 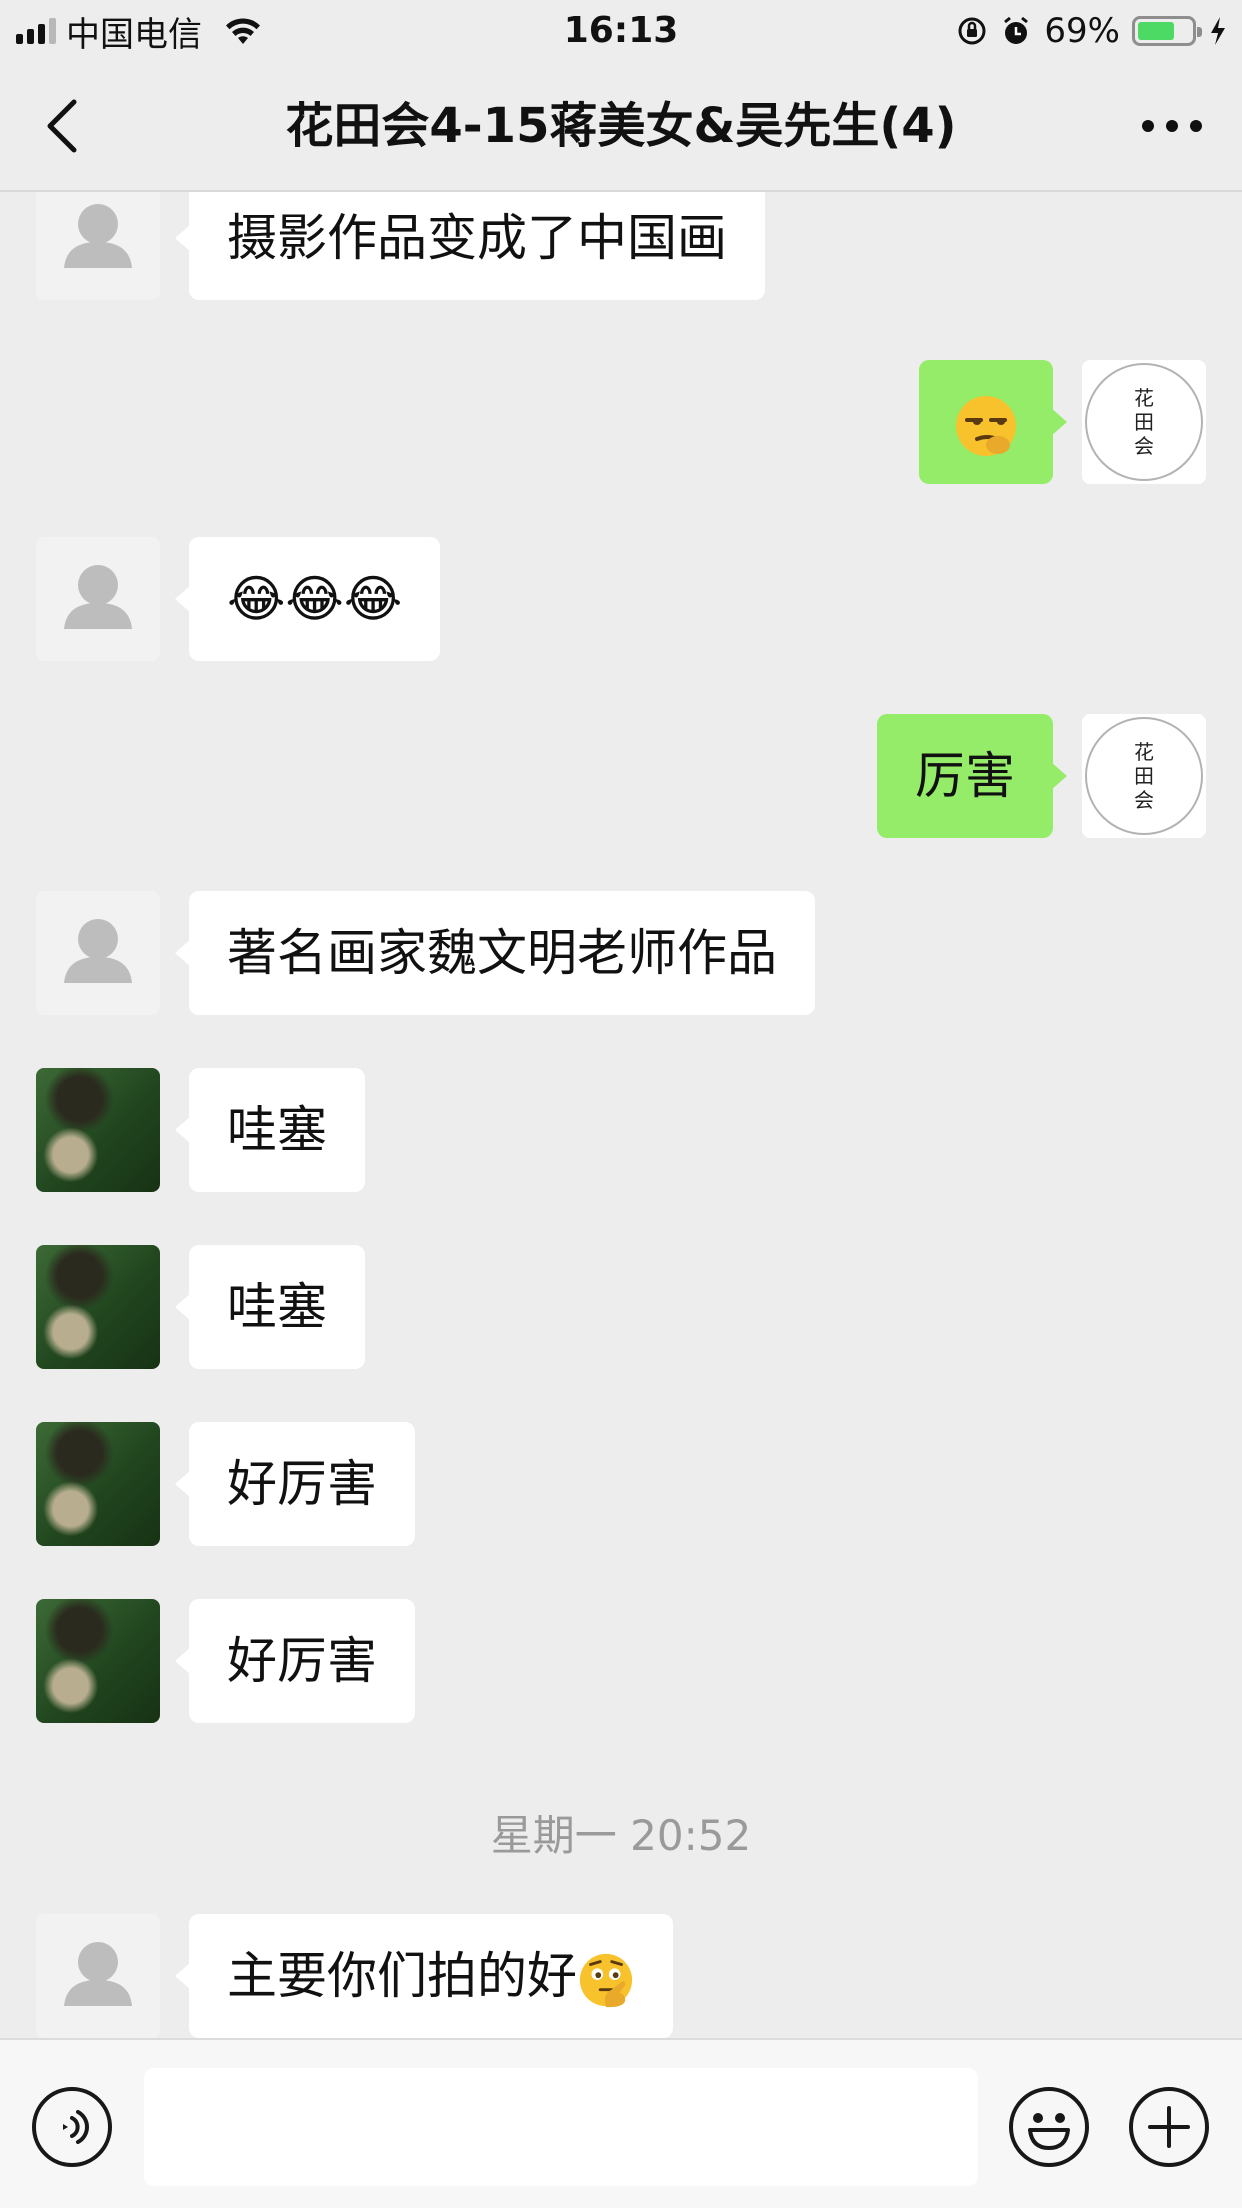 I want to click on message-input, so click(x=561, y=2127).